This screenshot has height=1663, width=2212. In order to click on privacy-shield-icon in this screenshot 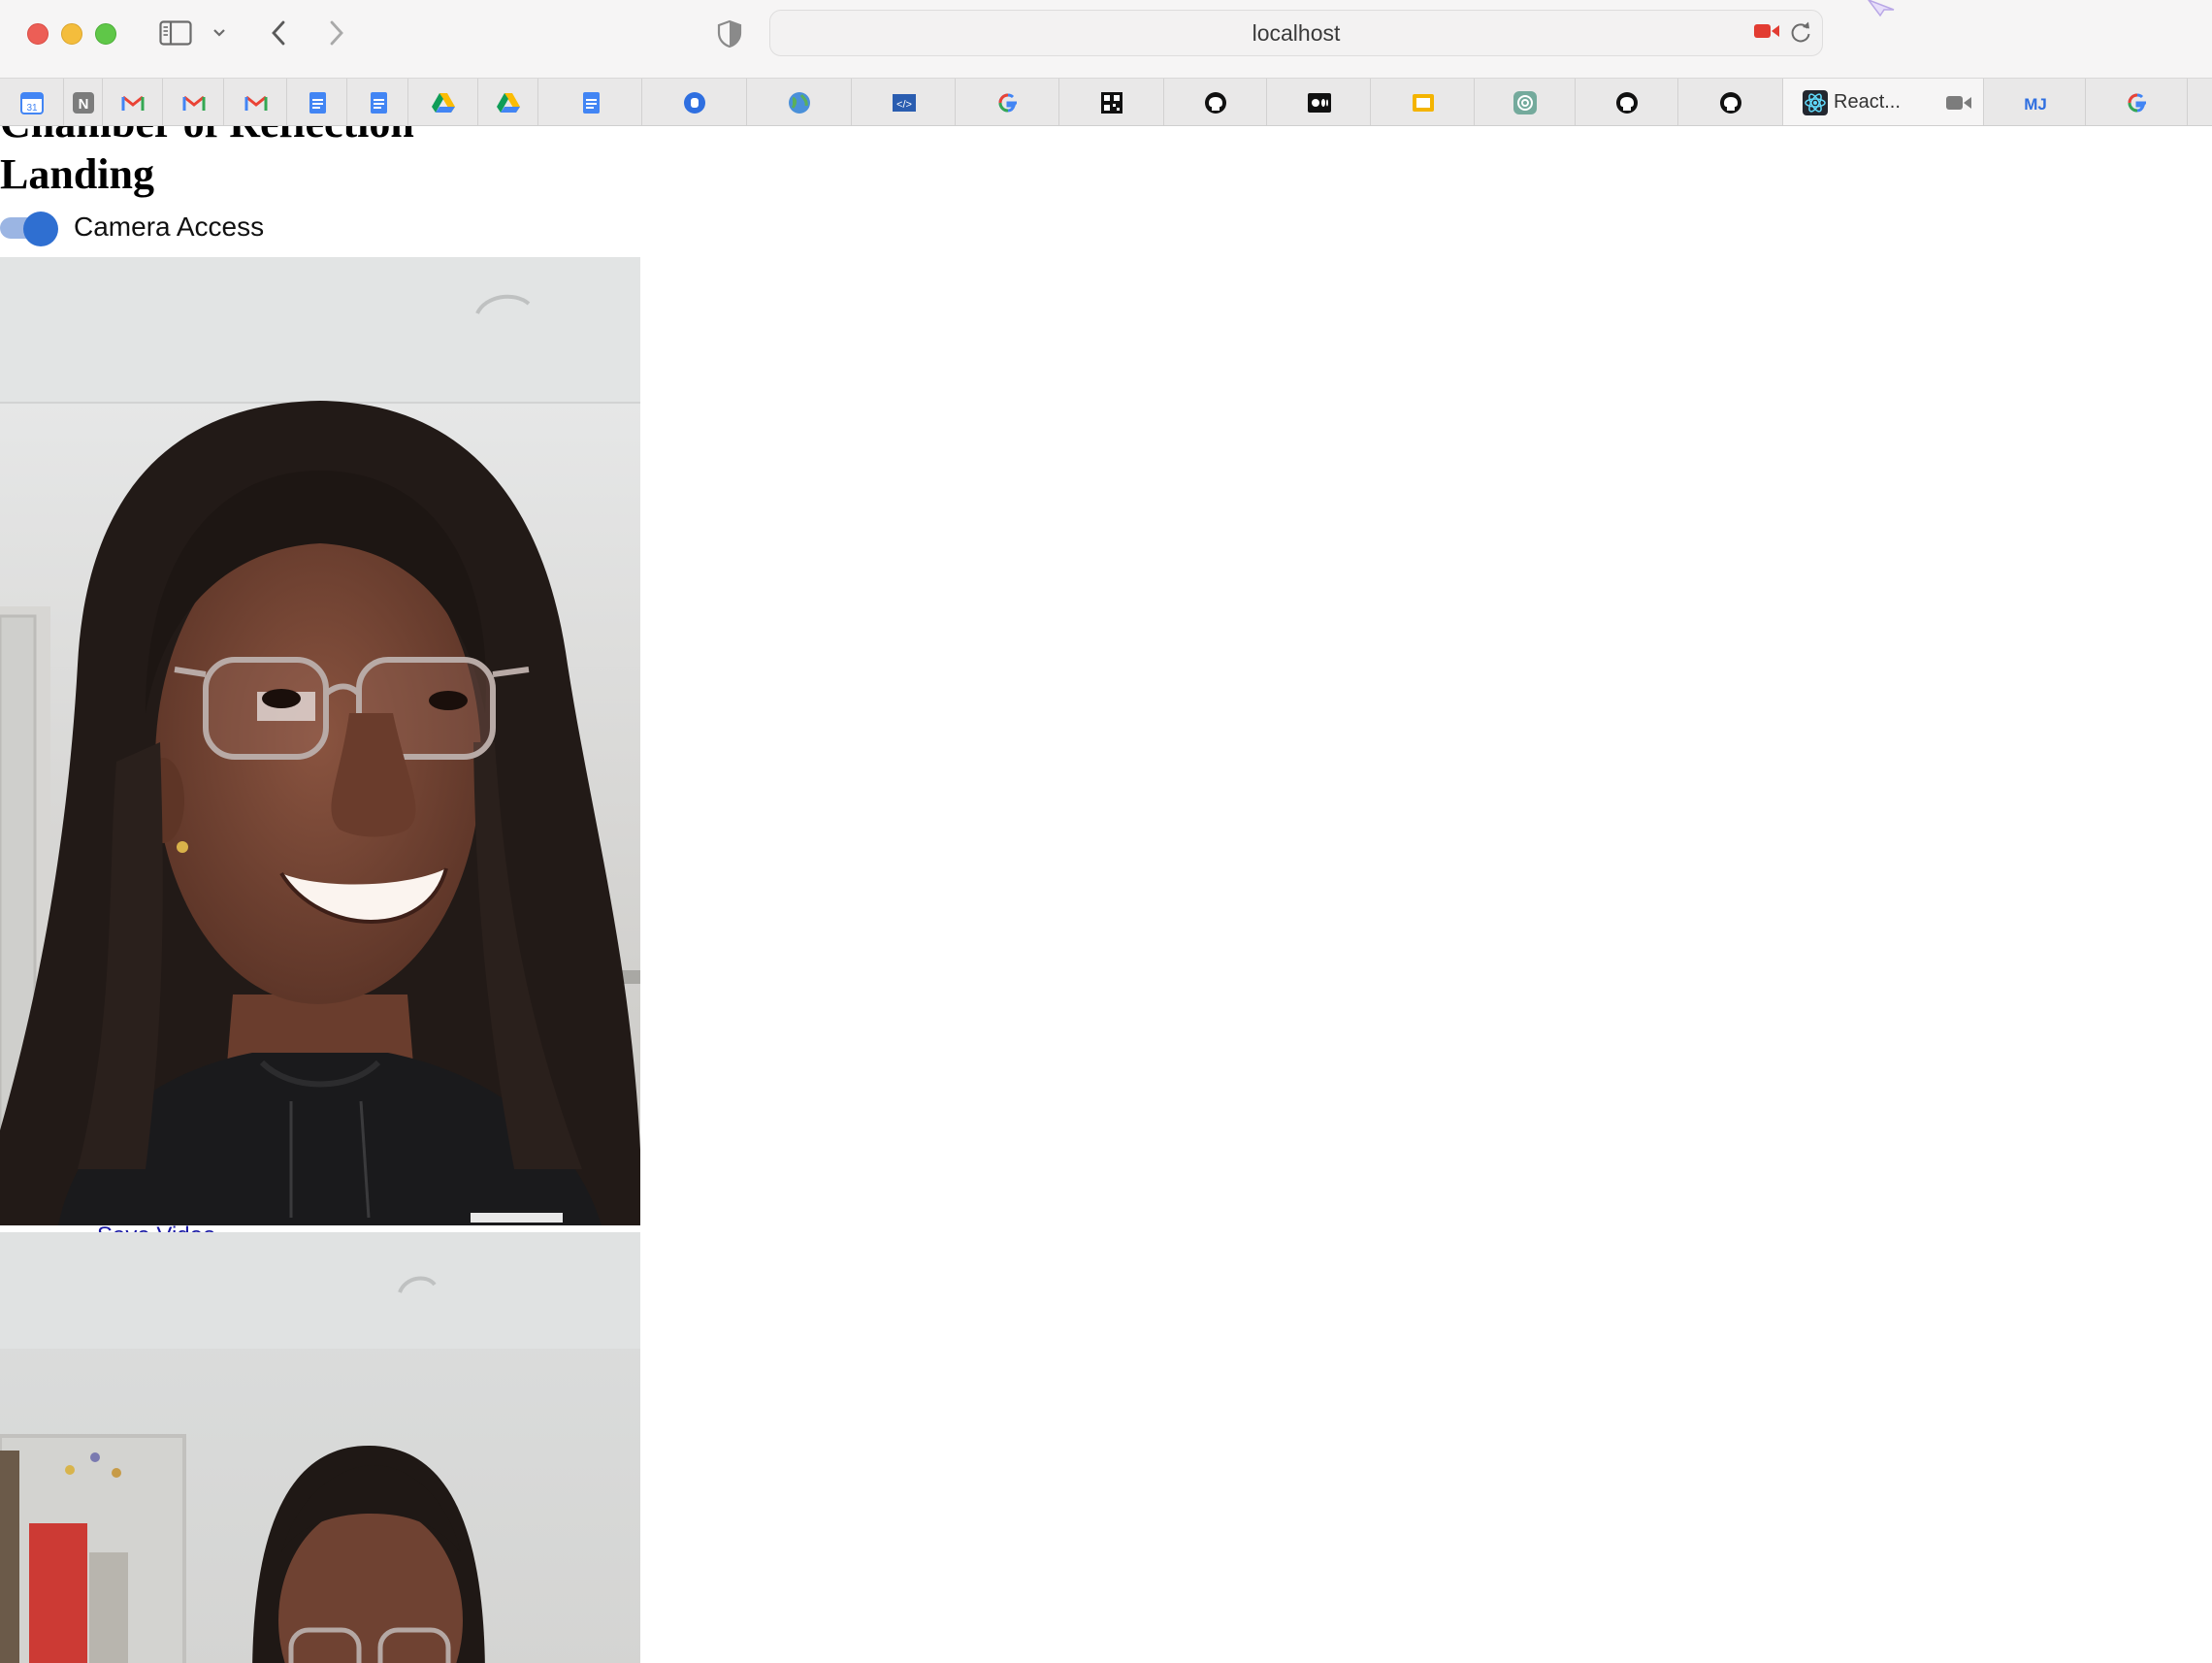, I will do `click(729, 34)`.